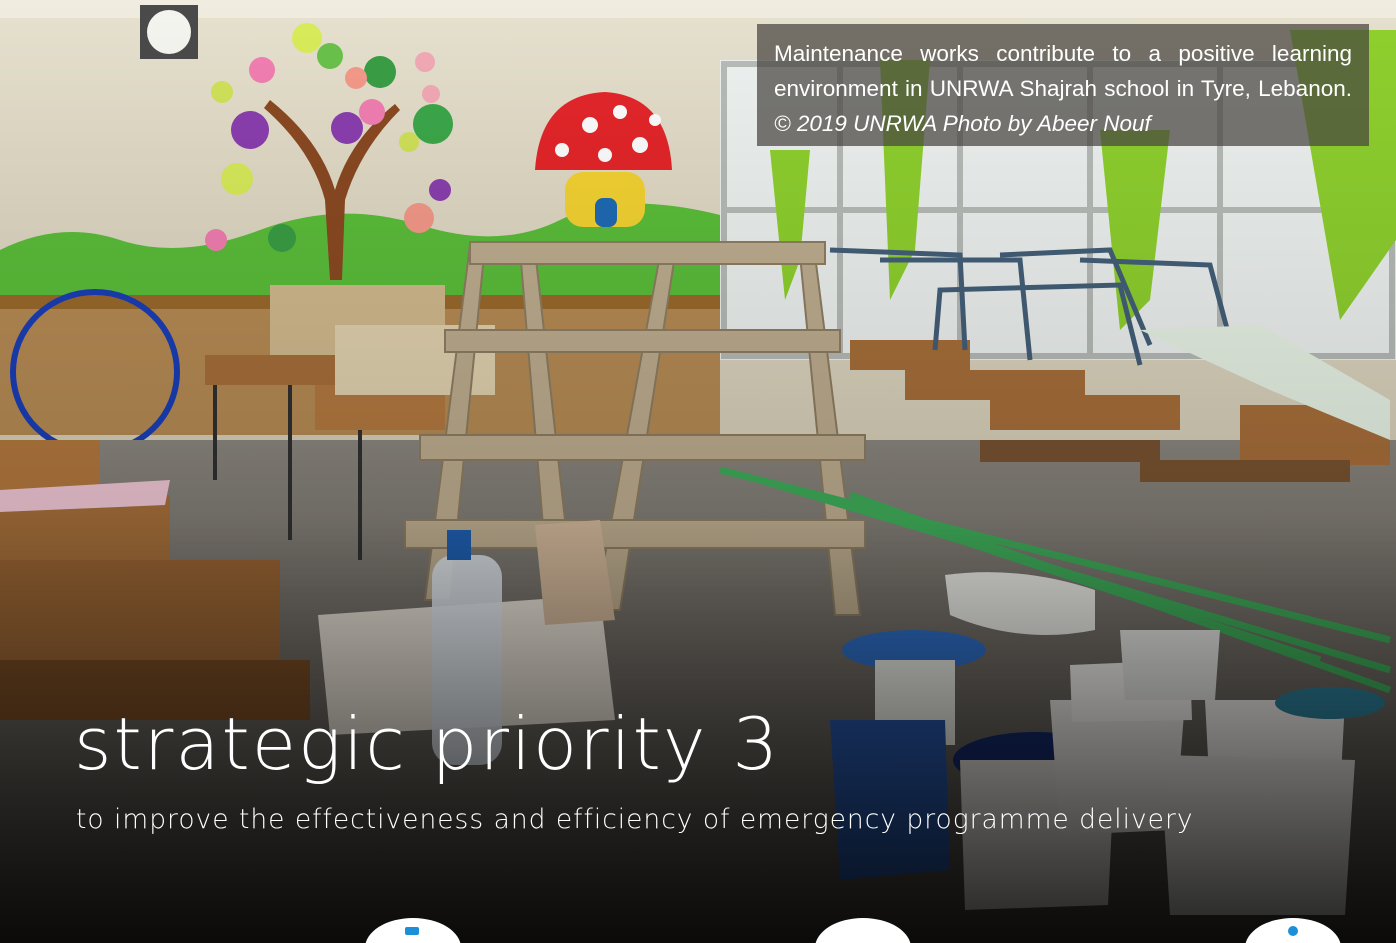 This screenshot has height=943, width=1396. Describe the element at coordinates (412, 931) in the screenshot. I see `cup-icon-mark` at that location.